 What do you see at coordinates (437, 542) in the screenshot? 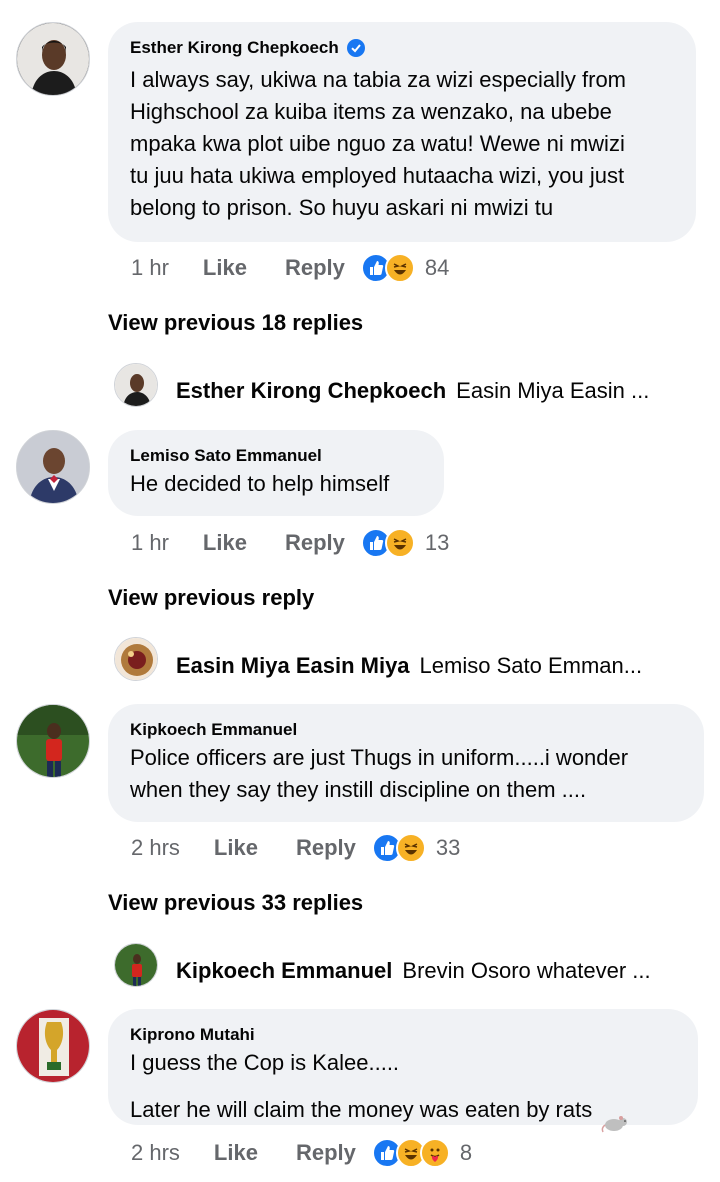
I see `reaction-count: 13` at bounding box center [437, 542].